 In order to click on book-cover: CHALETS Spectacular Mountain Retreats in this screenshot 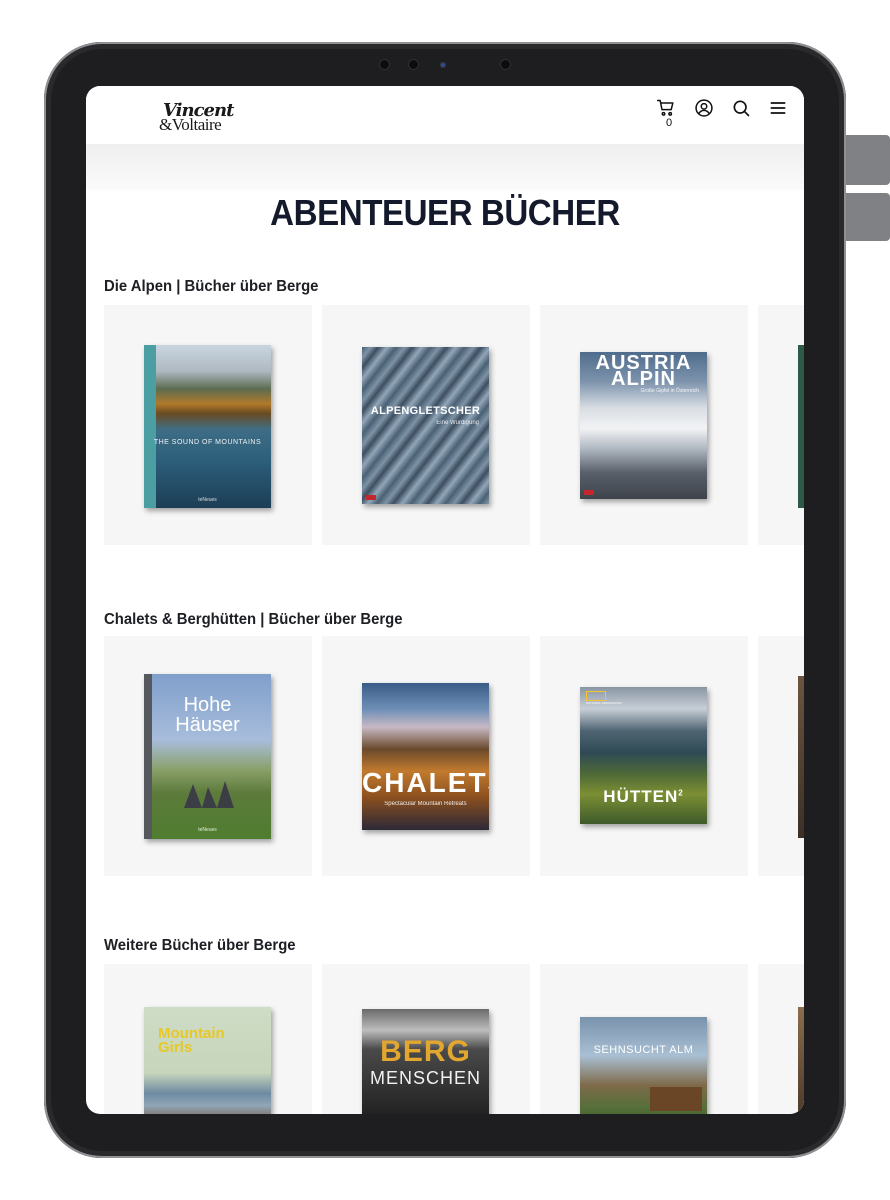, I will do `click(425, 756)`.